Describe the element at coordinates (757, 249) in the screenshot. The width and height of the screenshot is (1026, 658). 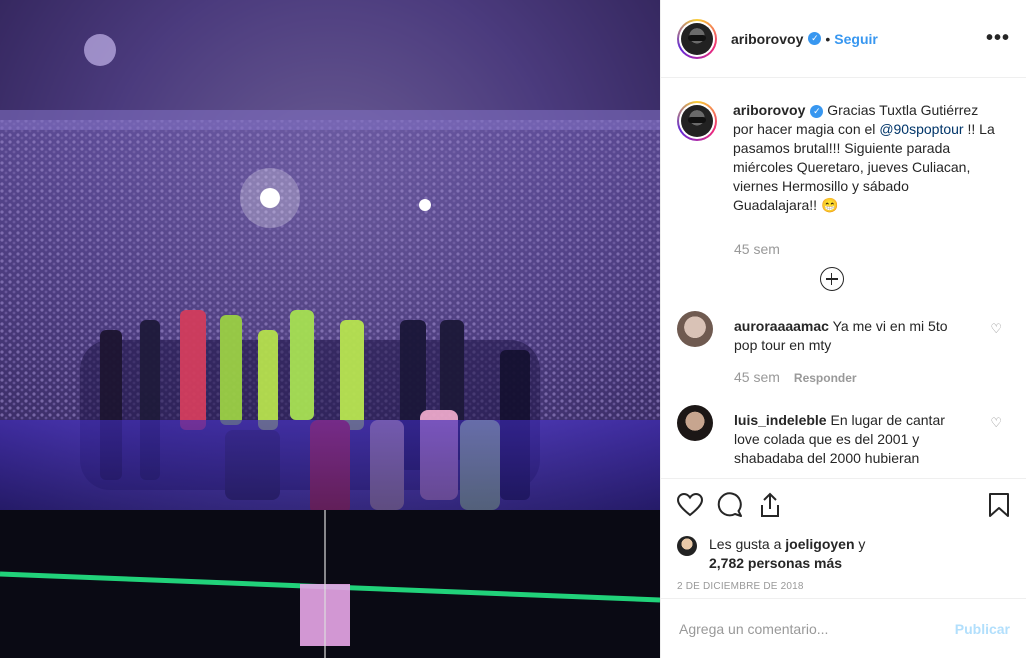
I see `caption-time: 45 sem` at that location.